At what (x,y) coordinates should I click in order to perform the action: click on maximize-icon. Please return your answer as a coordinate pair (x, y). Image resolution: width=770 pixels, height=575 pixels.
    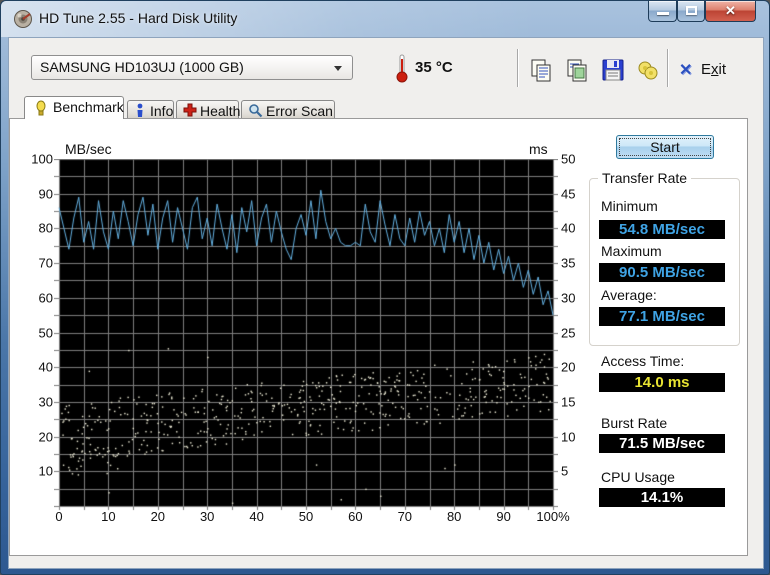
    Looking at the image, I should click on (691, 10).